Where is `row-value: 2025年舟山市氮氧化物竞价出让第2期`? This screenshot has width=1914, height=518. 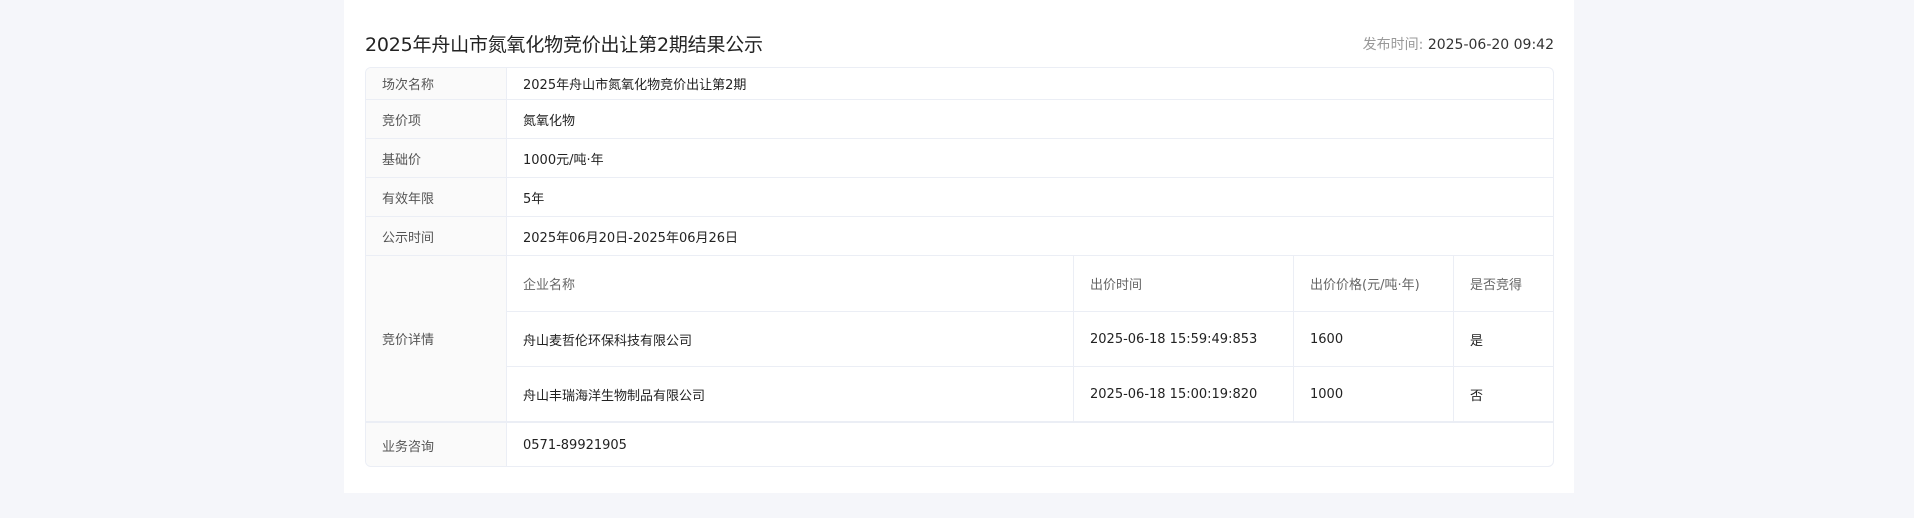 row-value: 2025年舟山市氮氧化物竞价出让第2期 is located at coordinates (635, 85).